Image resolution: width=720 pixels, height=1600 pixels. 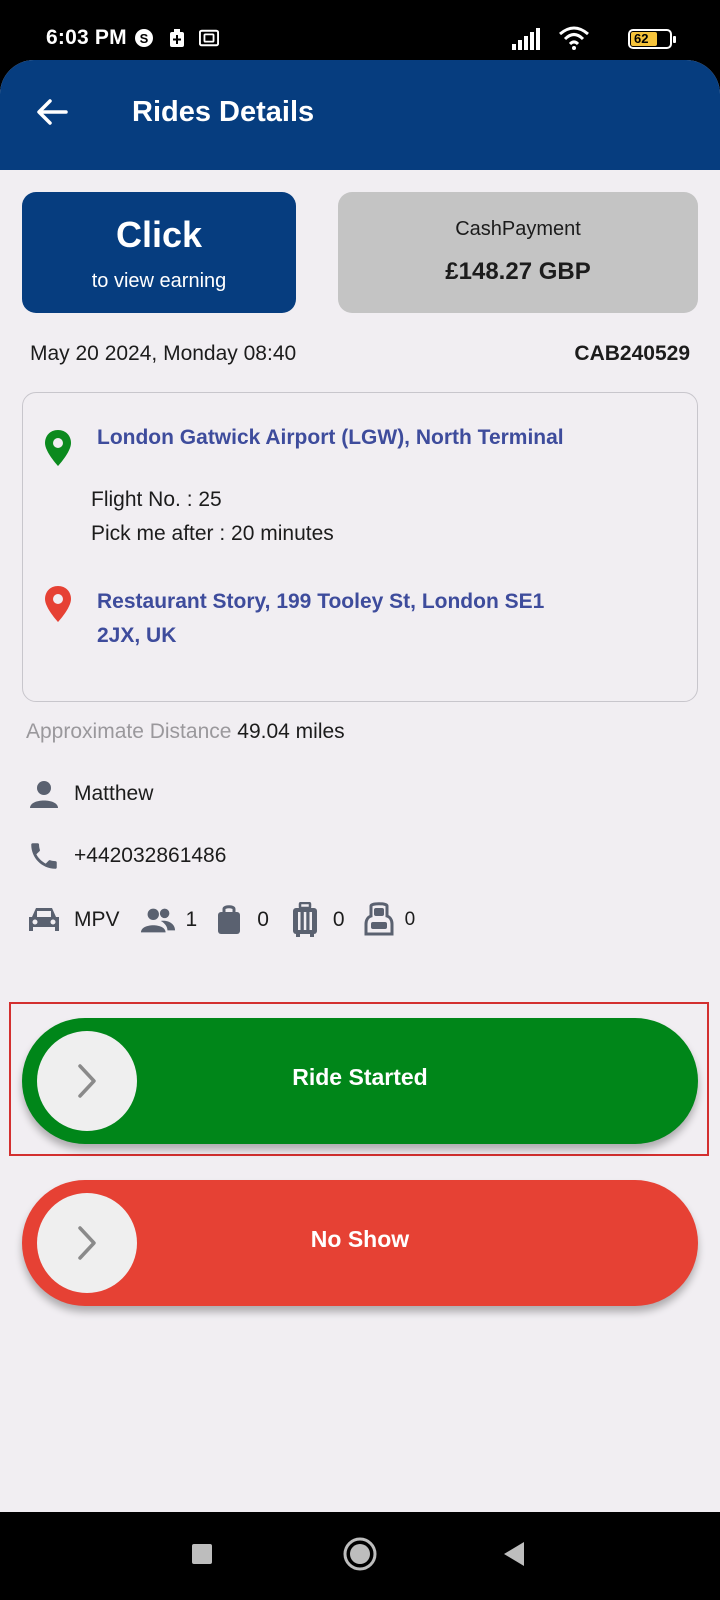 I want to click on payment-amount: £148.27 GBP, so click(x=518, y=271).